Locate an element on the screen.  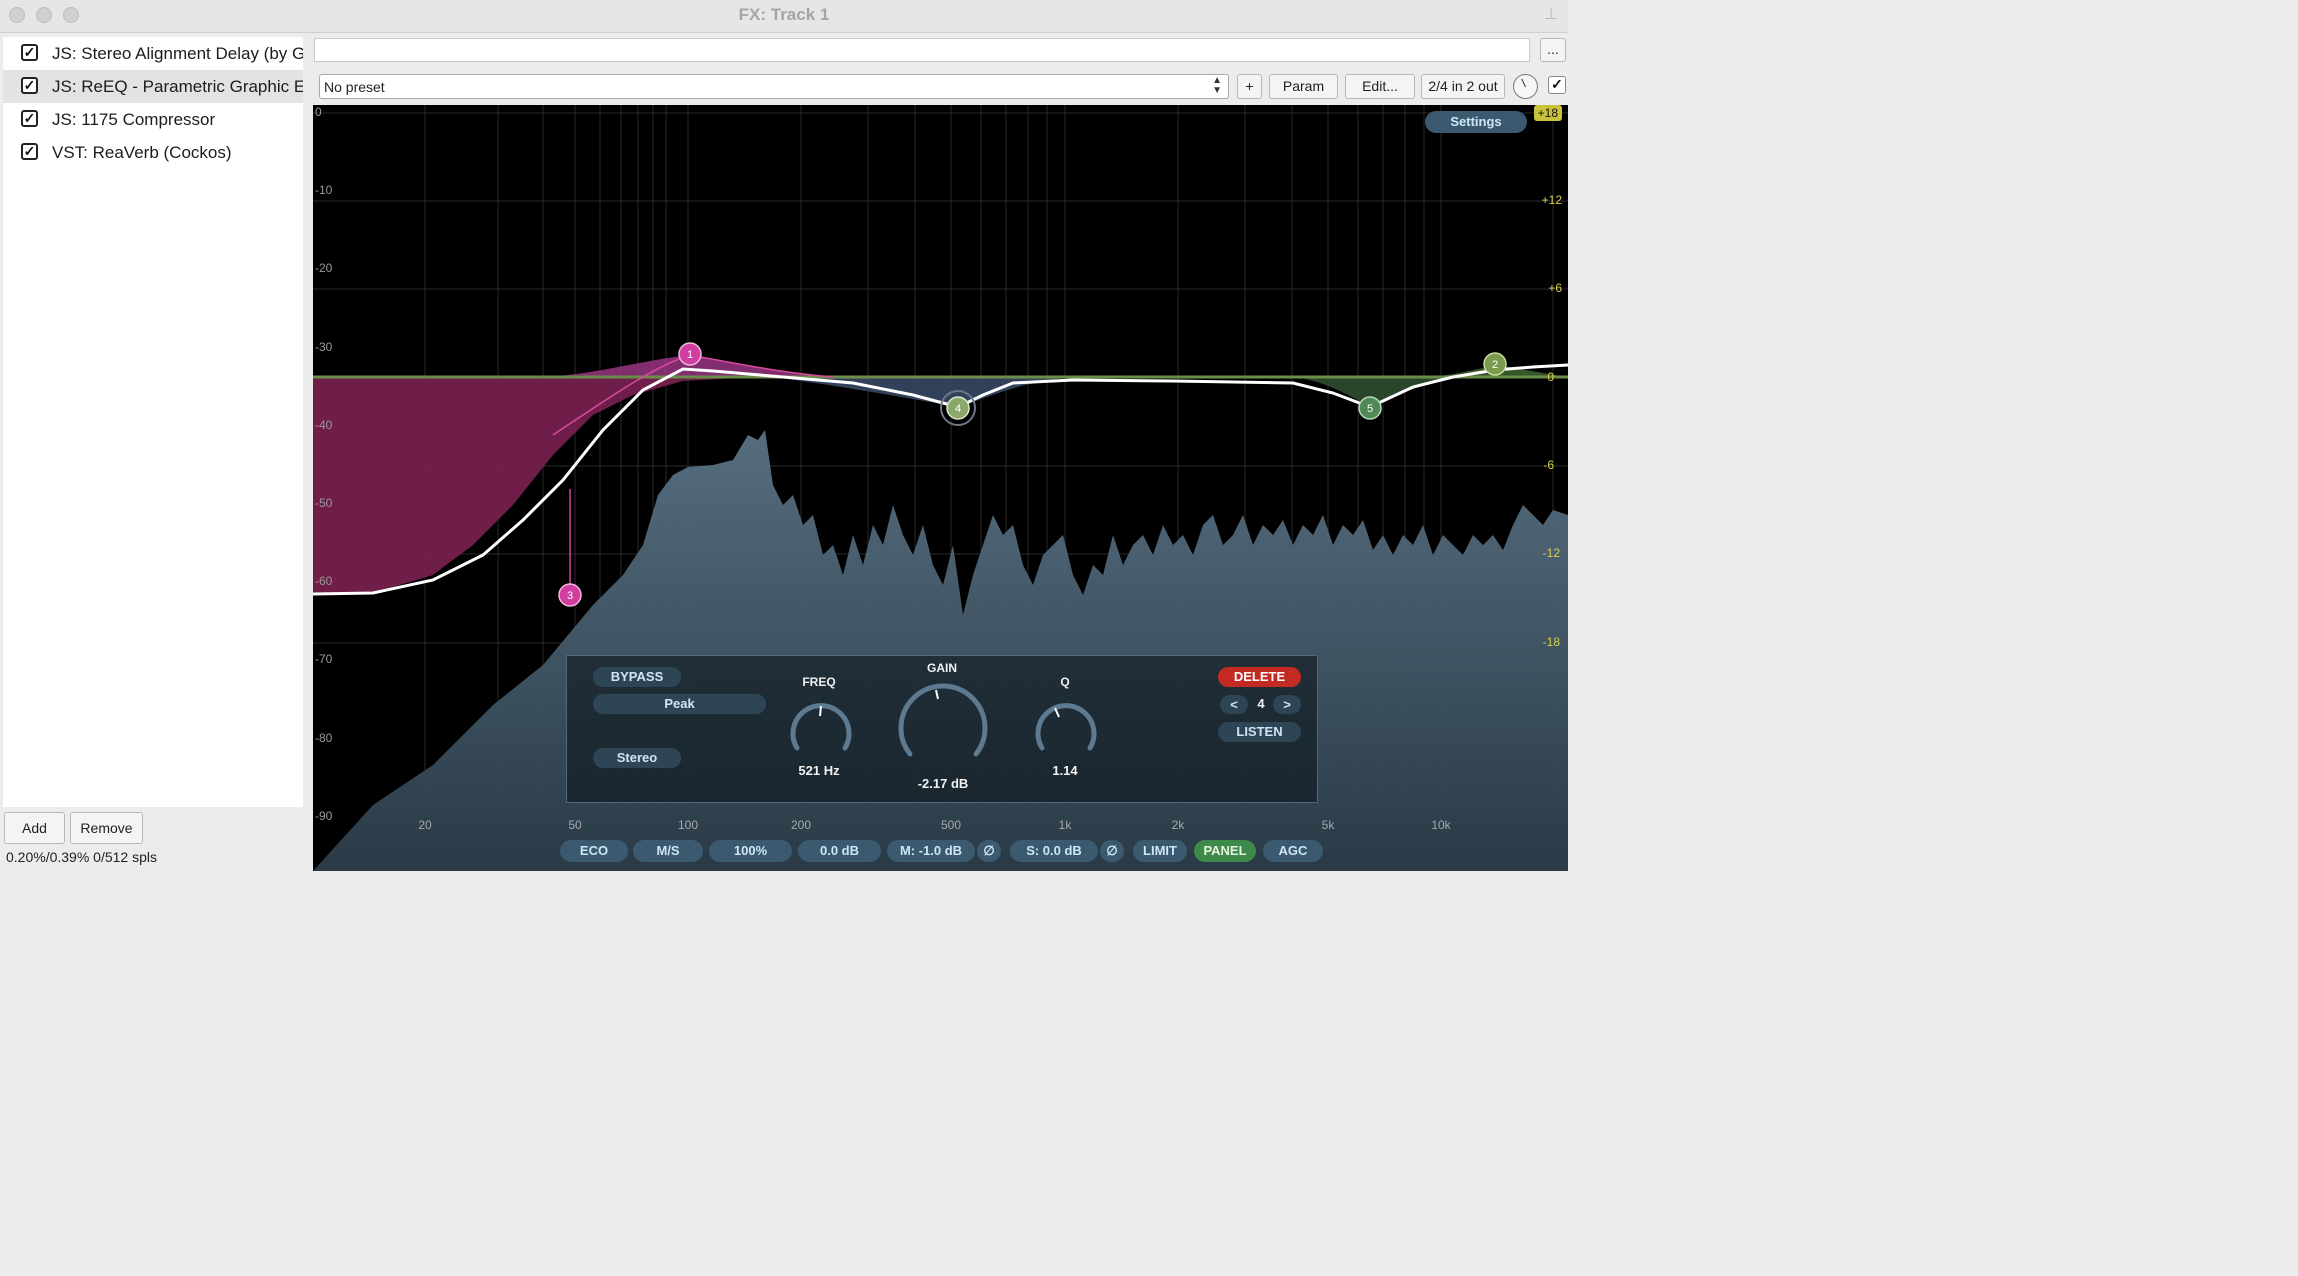
remove-fx-button: Remove is located at coordinates (106, 828).